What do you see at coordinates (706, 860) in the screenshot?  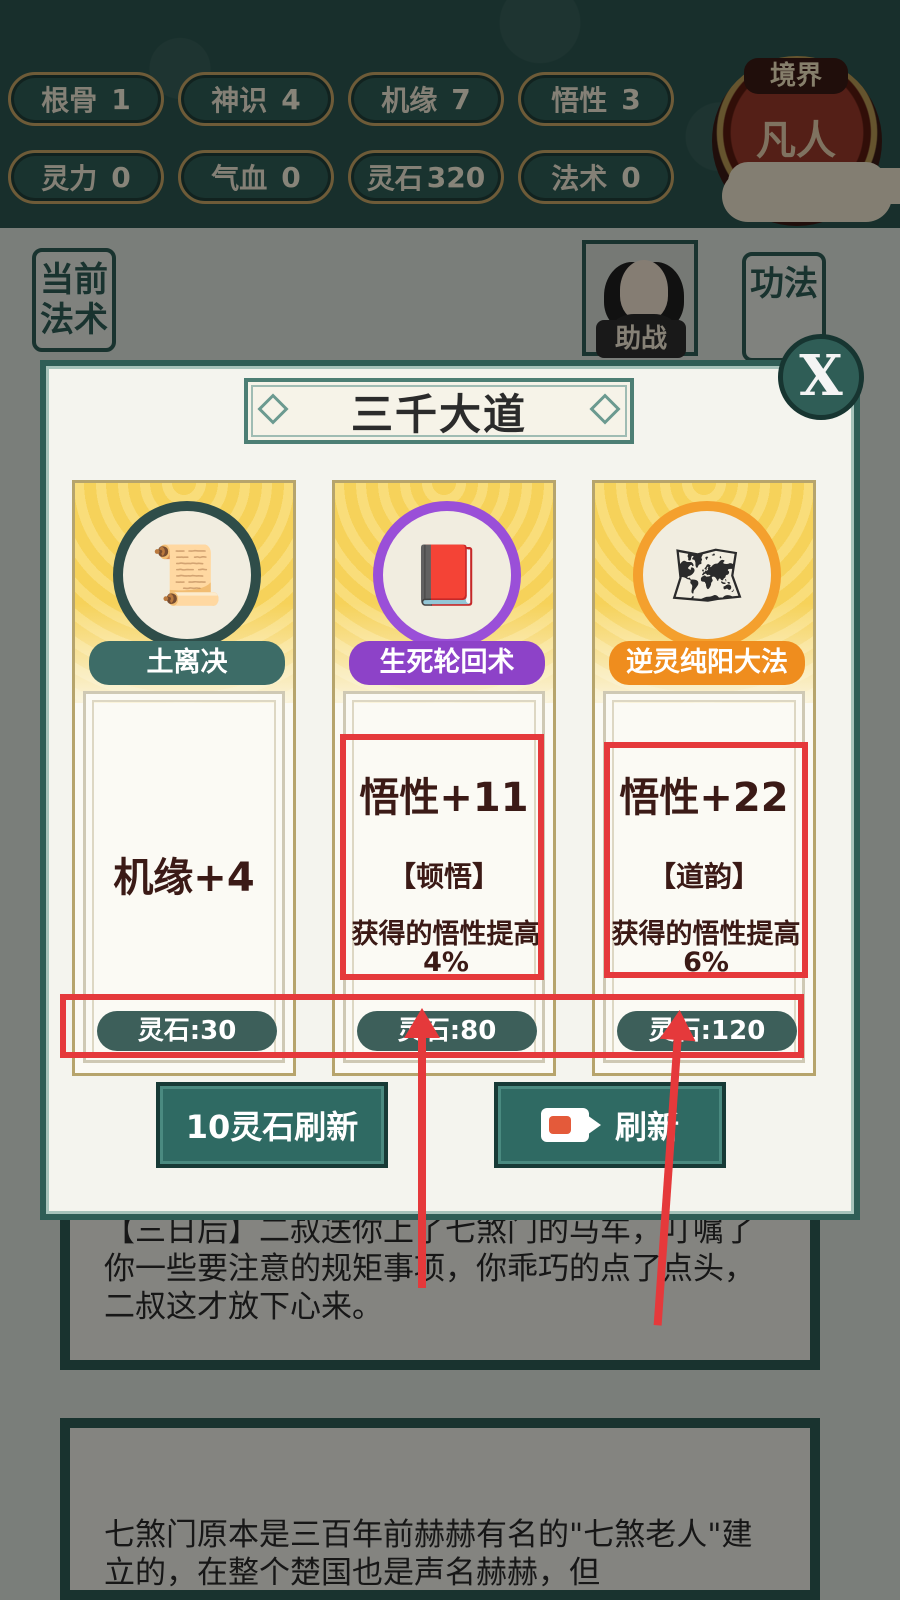 I see `highlight-card3-effect` at bounding box center [706, 860].